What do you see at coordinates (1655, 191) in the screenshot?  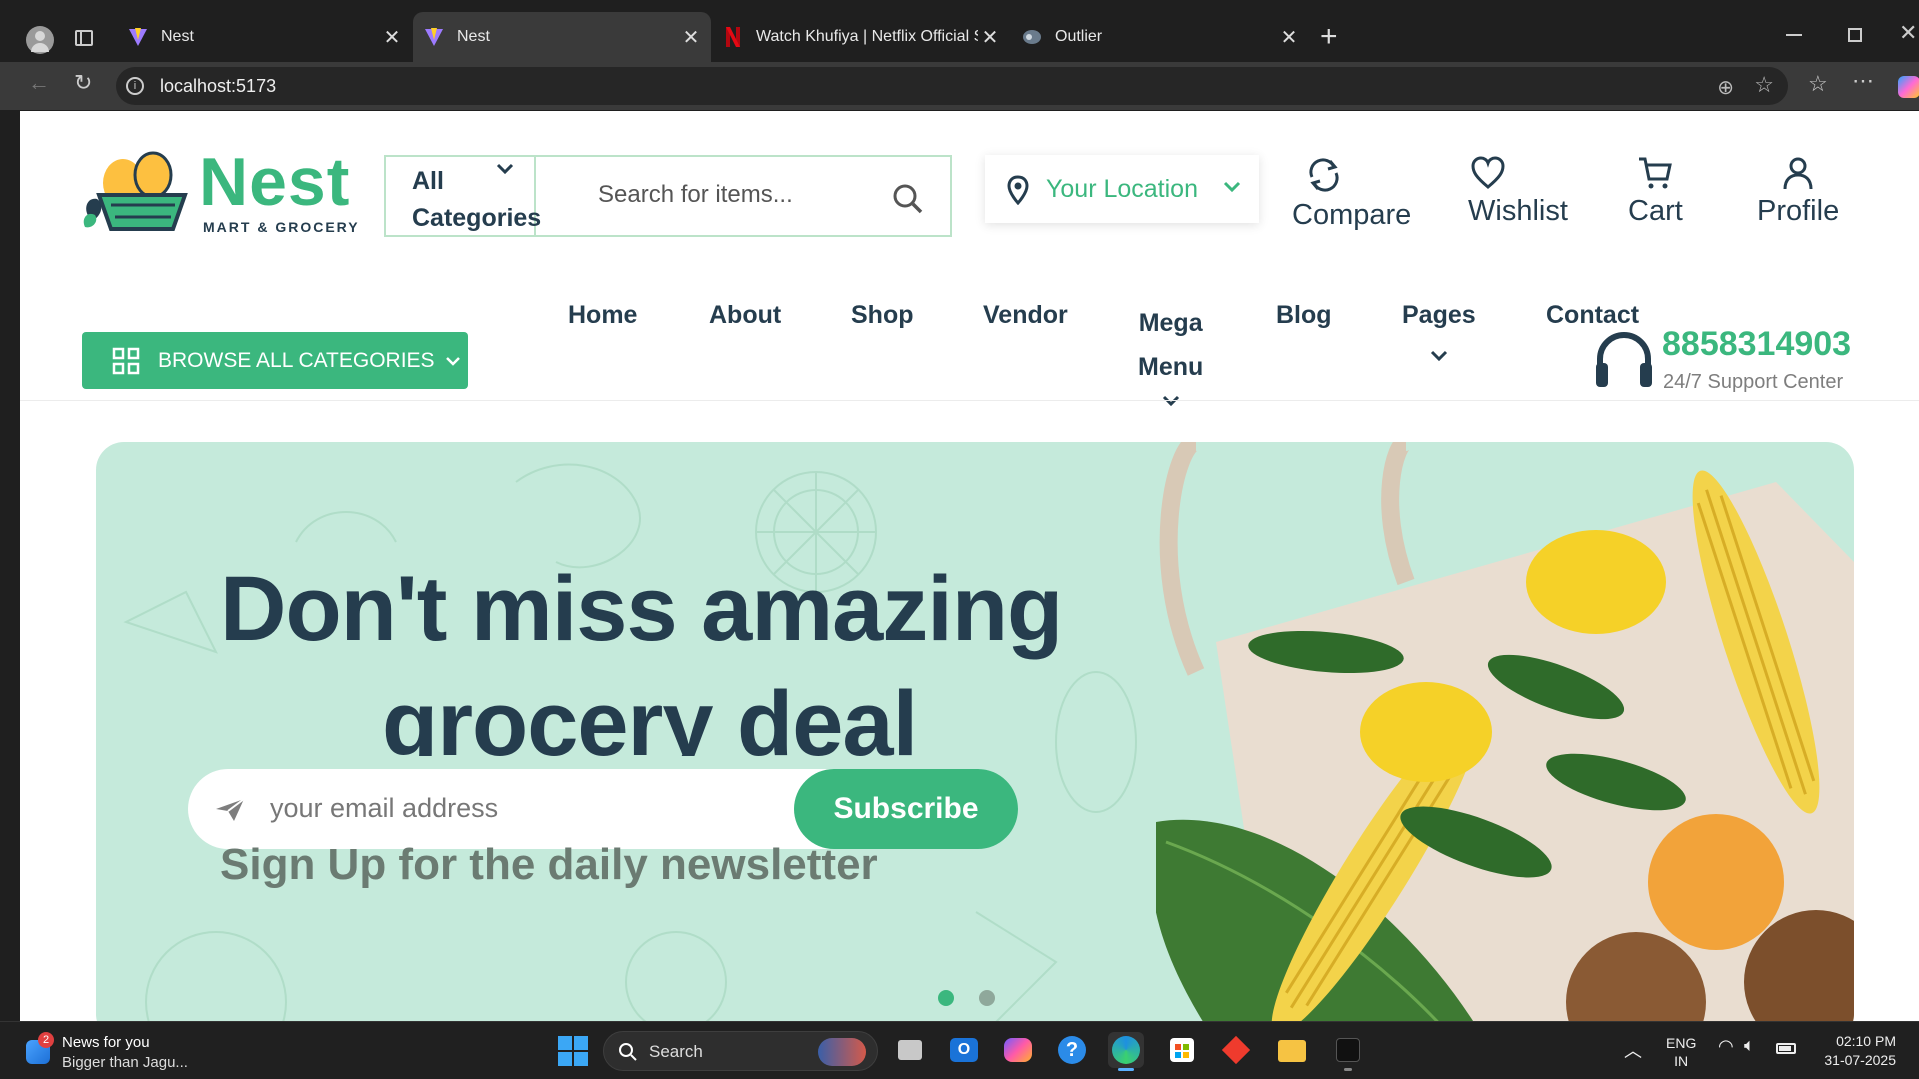 I see `cart-button: Cart` at bounding box center [1655, 191].